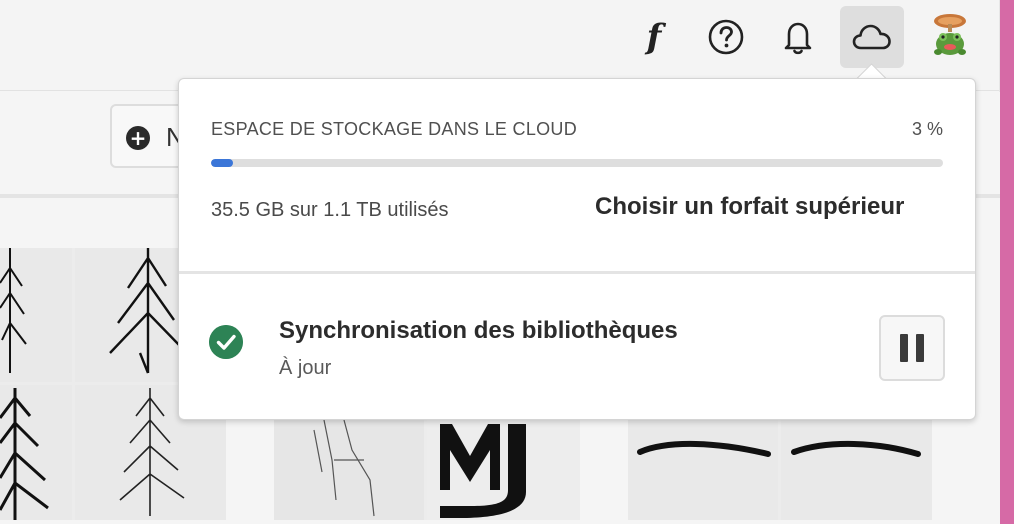 The width and height of the screenshot is (1014, 524). I want to click on notifications-button, so click(798, 37).